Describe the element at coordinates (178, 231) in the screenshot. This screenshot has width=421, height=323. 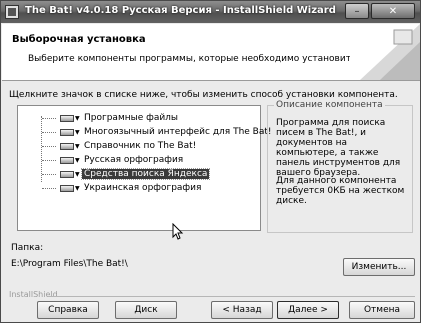
I see `mouse-cursor-icon` at that location.